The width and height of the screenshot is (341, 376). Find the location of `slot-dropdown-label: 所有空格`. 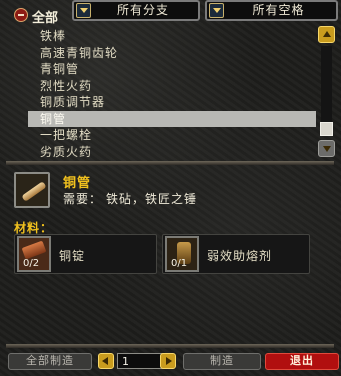

slot-dropdown-label: 所有空格 is located at coordinates (278, 10).